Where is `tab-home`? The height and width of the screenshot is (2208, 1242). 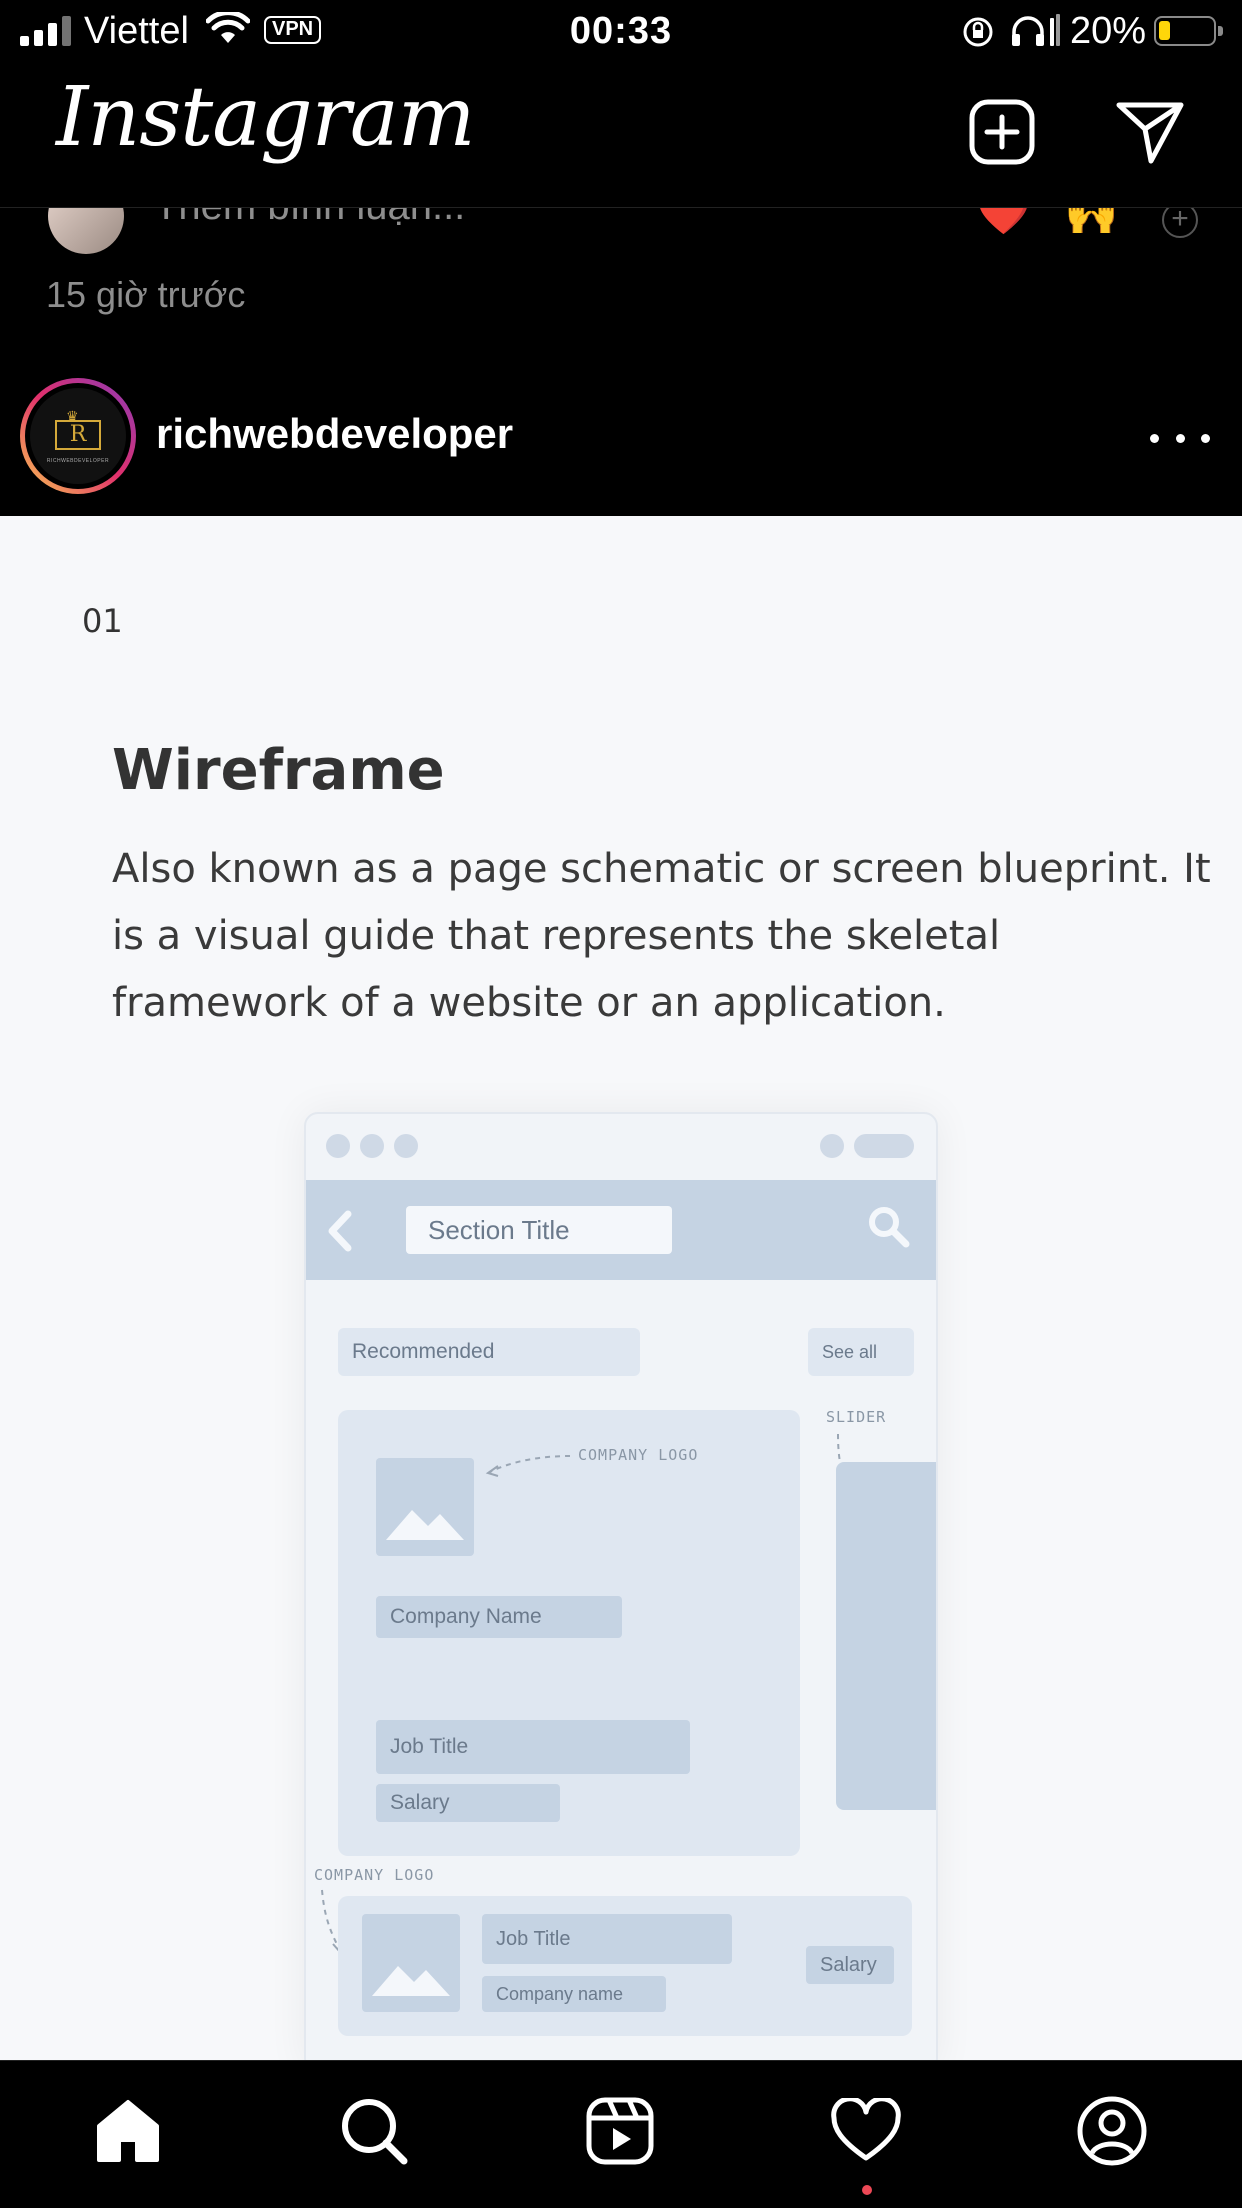 tab-home is located at coordinates (128, 2131).